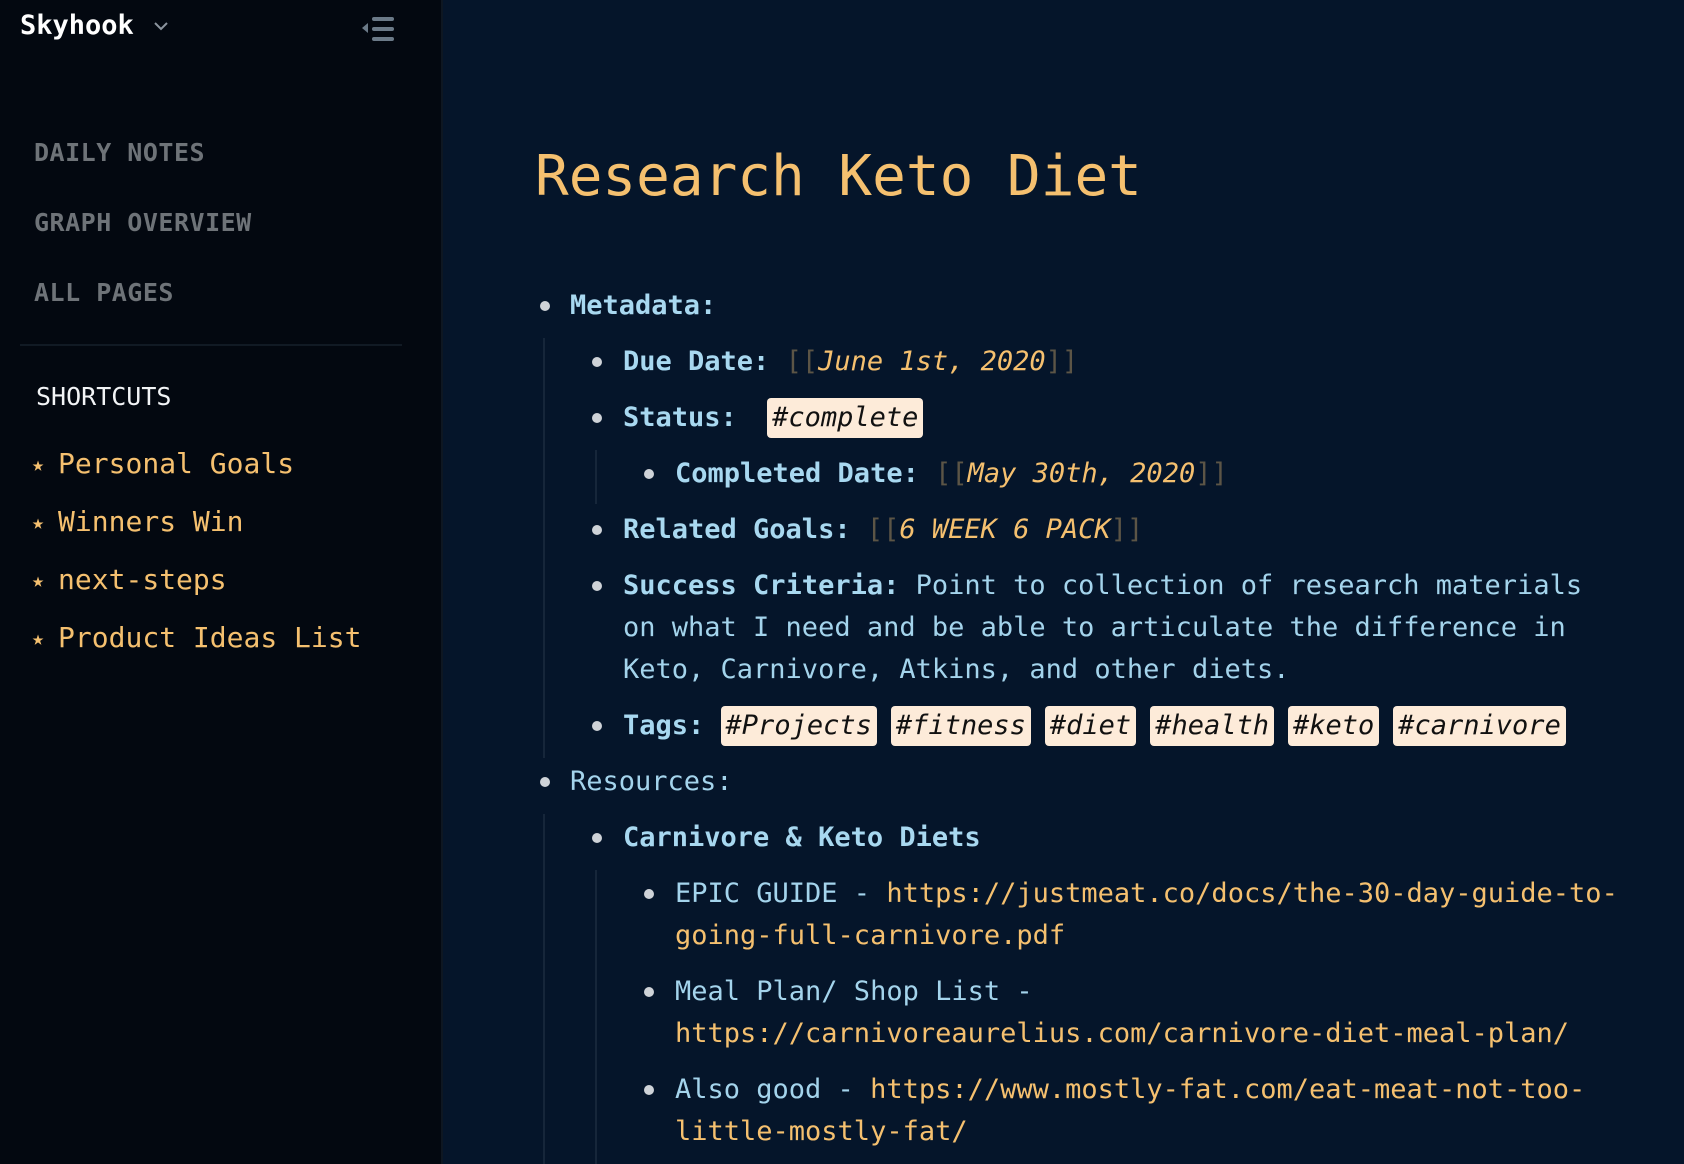 This screenshot has height=1164, width=1684. What do you see at coordinates (651, 782) in the screenshot?
I see `block-resources: Resources:` at bounding box center [651, 782].